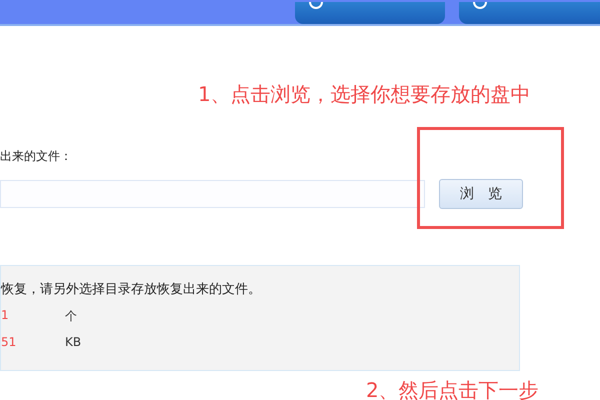  Describe the element at coordinates (71, 316) in the screenshot. I see `stat-unit: 个` at that location.